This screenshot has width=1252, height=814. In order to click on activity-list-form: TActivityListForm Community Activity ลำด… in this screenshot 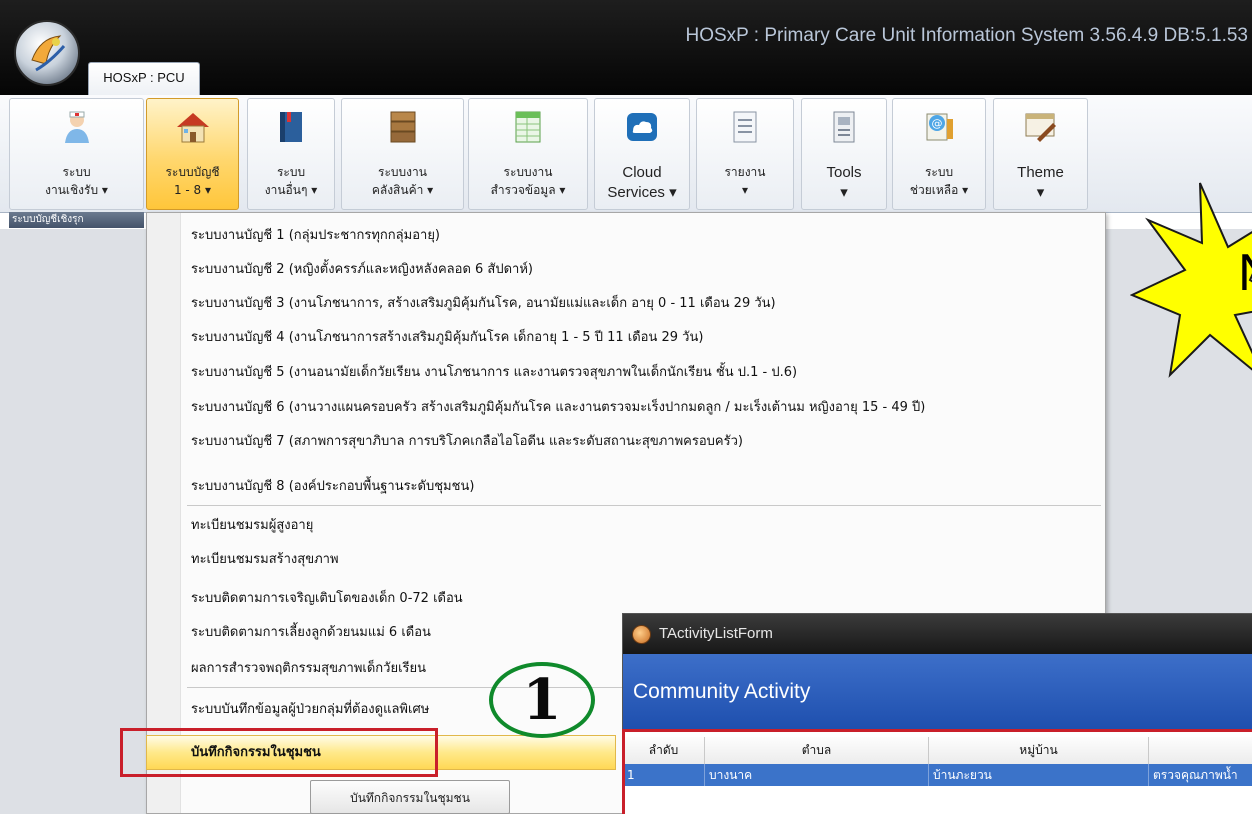, I will do `click(937, 713)`.